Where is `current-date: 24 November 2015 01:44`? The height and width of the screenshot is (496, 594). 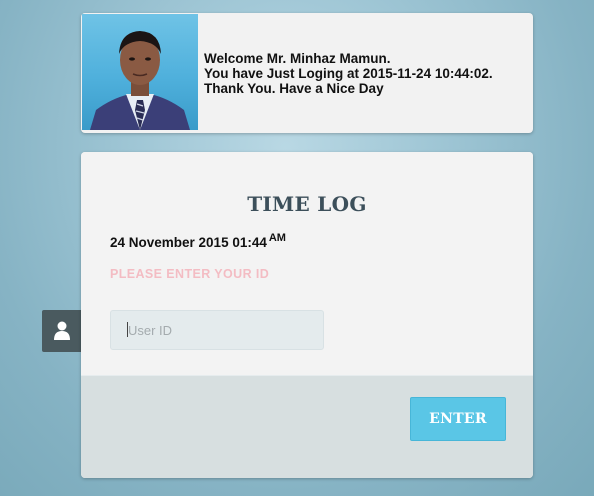 current-date: 24 November 2015 01:44 is located at coordinates (188, 242).